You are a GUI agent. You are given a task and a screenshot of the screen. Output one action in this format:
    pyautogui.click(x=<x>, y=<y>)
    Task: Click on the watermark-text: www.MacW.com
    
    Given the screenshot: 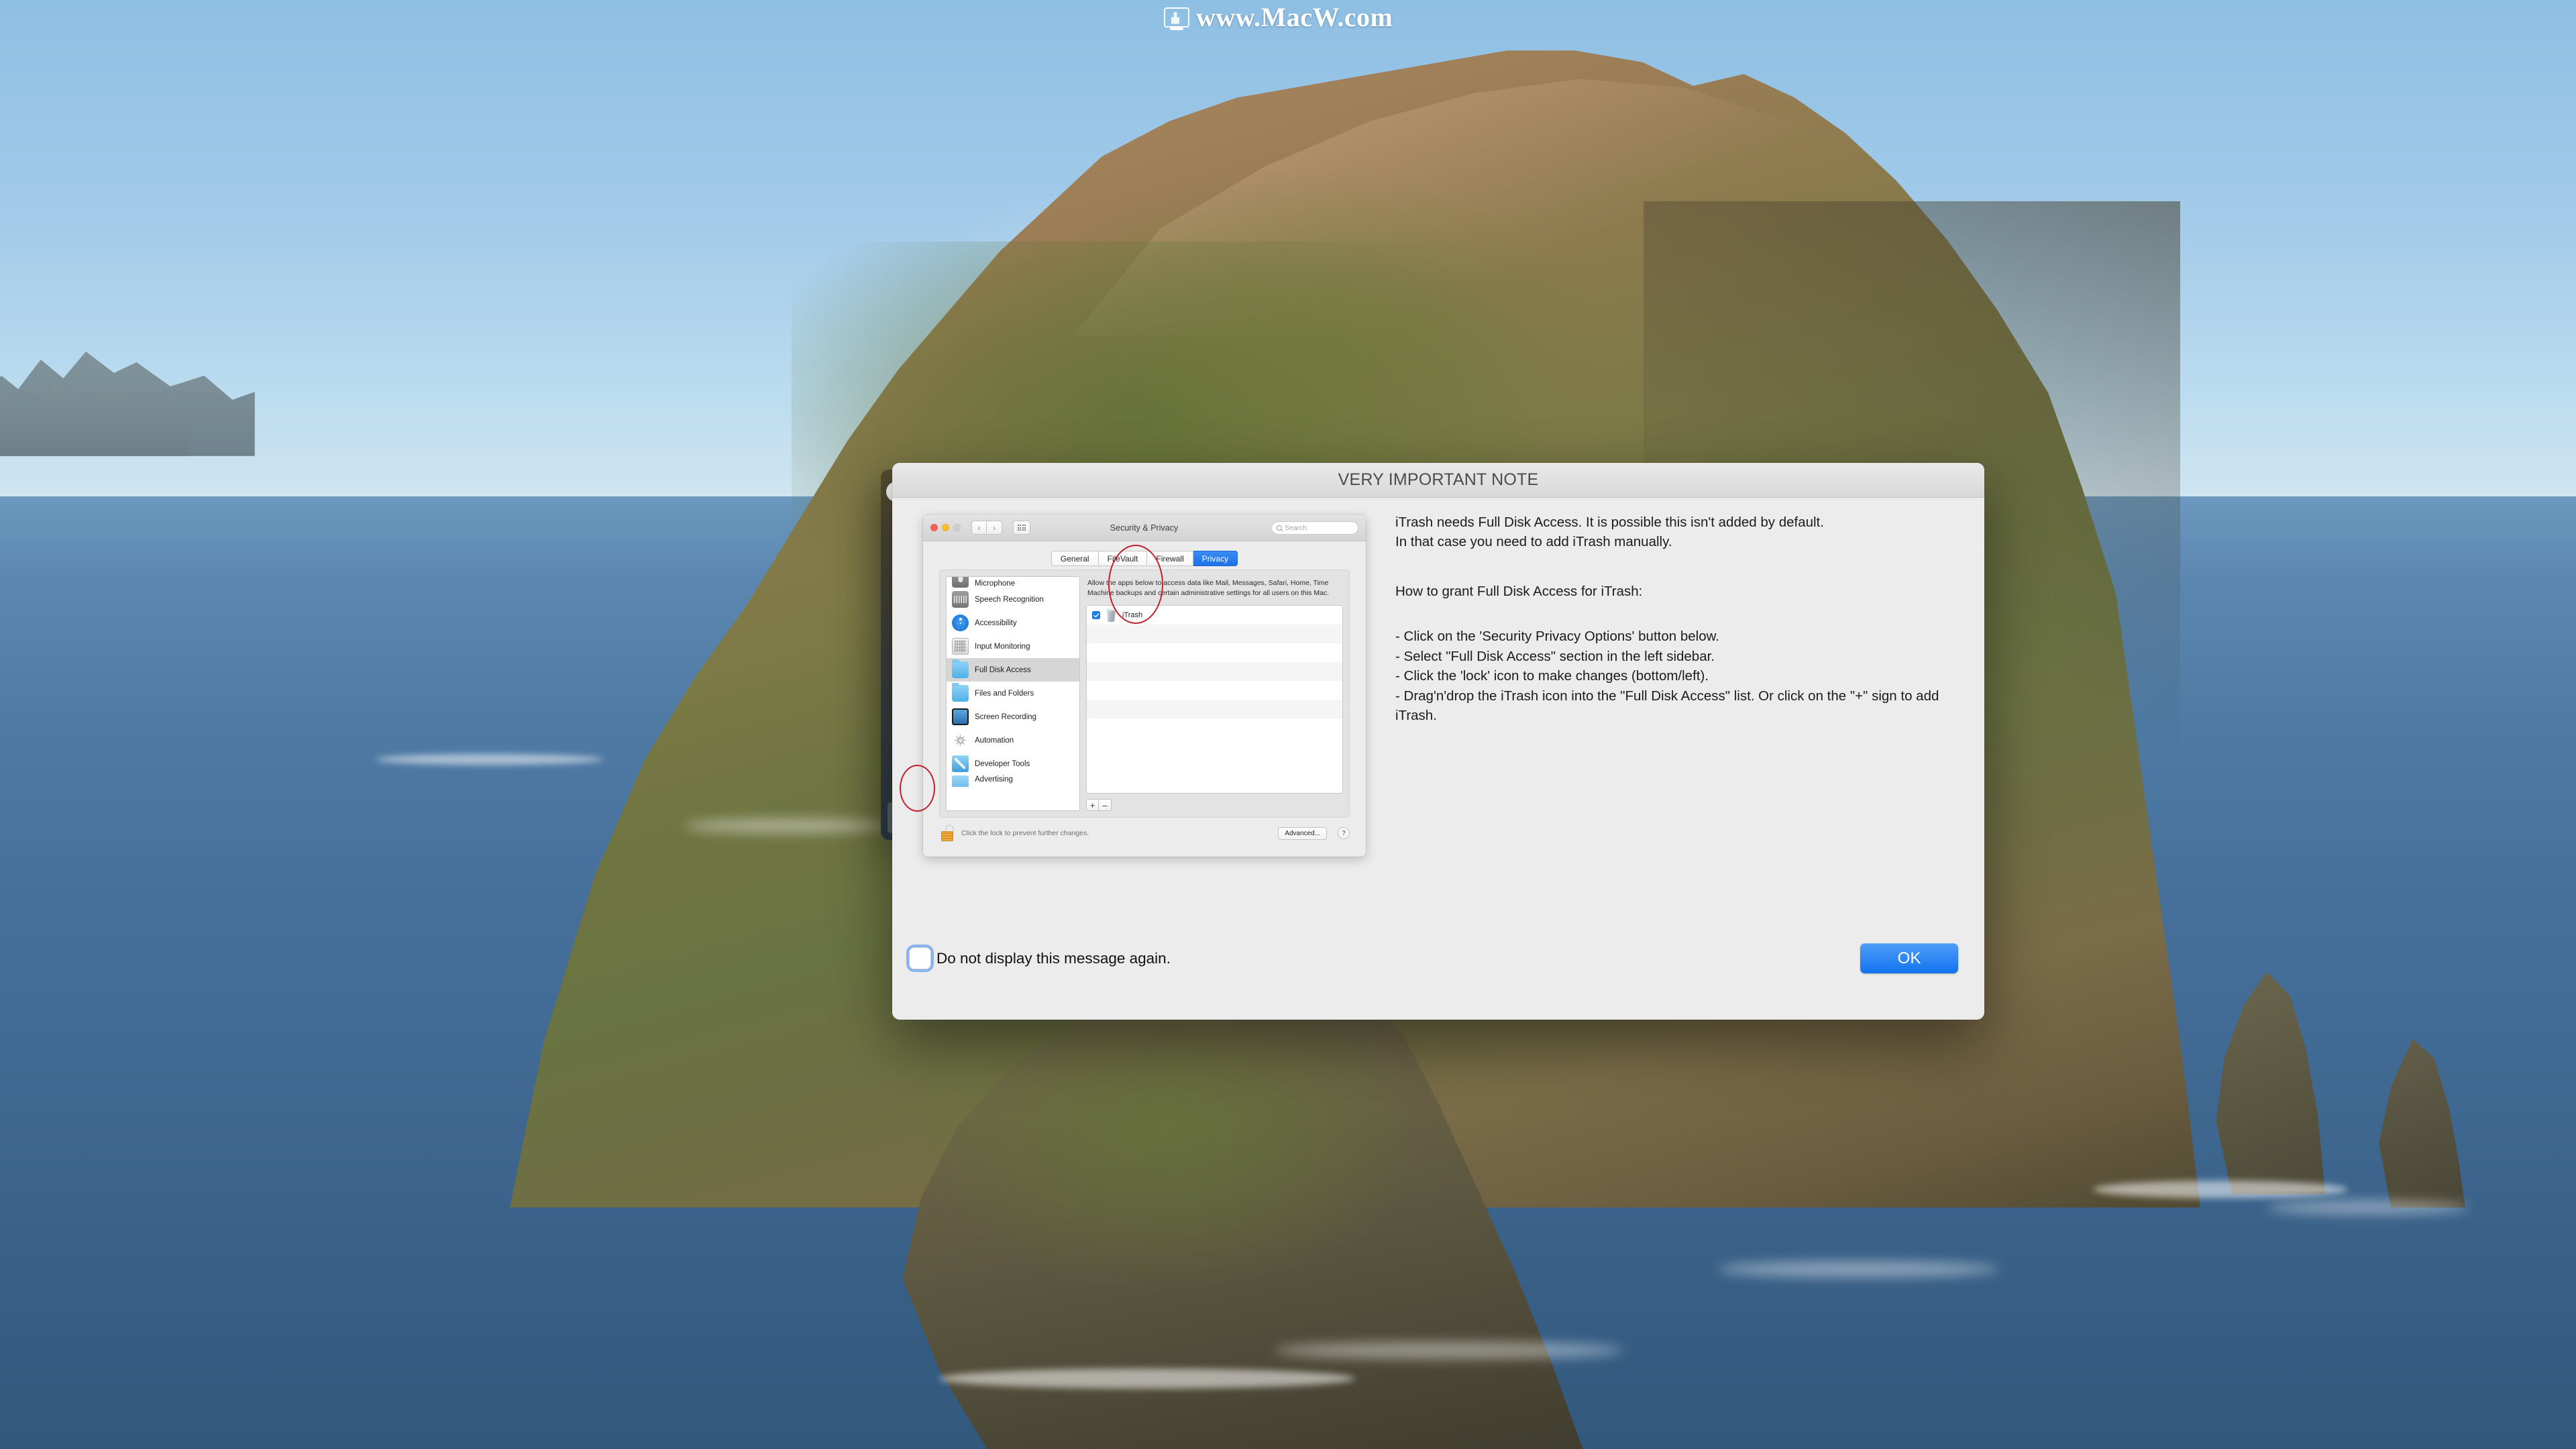 What is the action you would take?
    pyautogui.click(x=1294, y=17)
    